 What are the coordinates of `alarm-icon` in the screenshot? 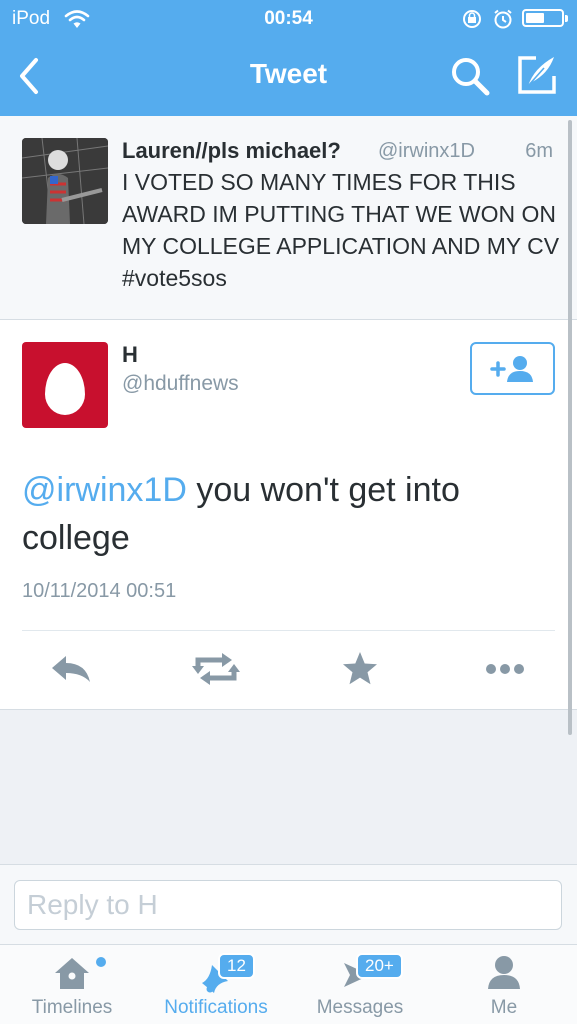 It's located at (503, 21).